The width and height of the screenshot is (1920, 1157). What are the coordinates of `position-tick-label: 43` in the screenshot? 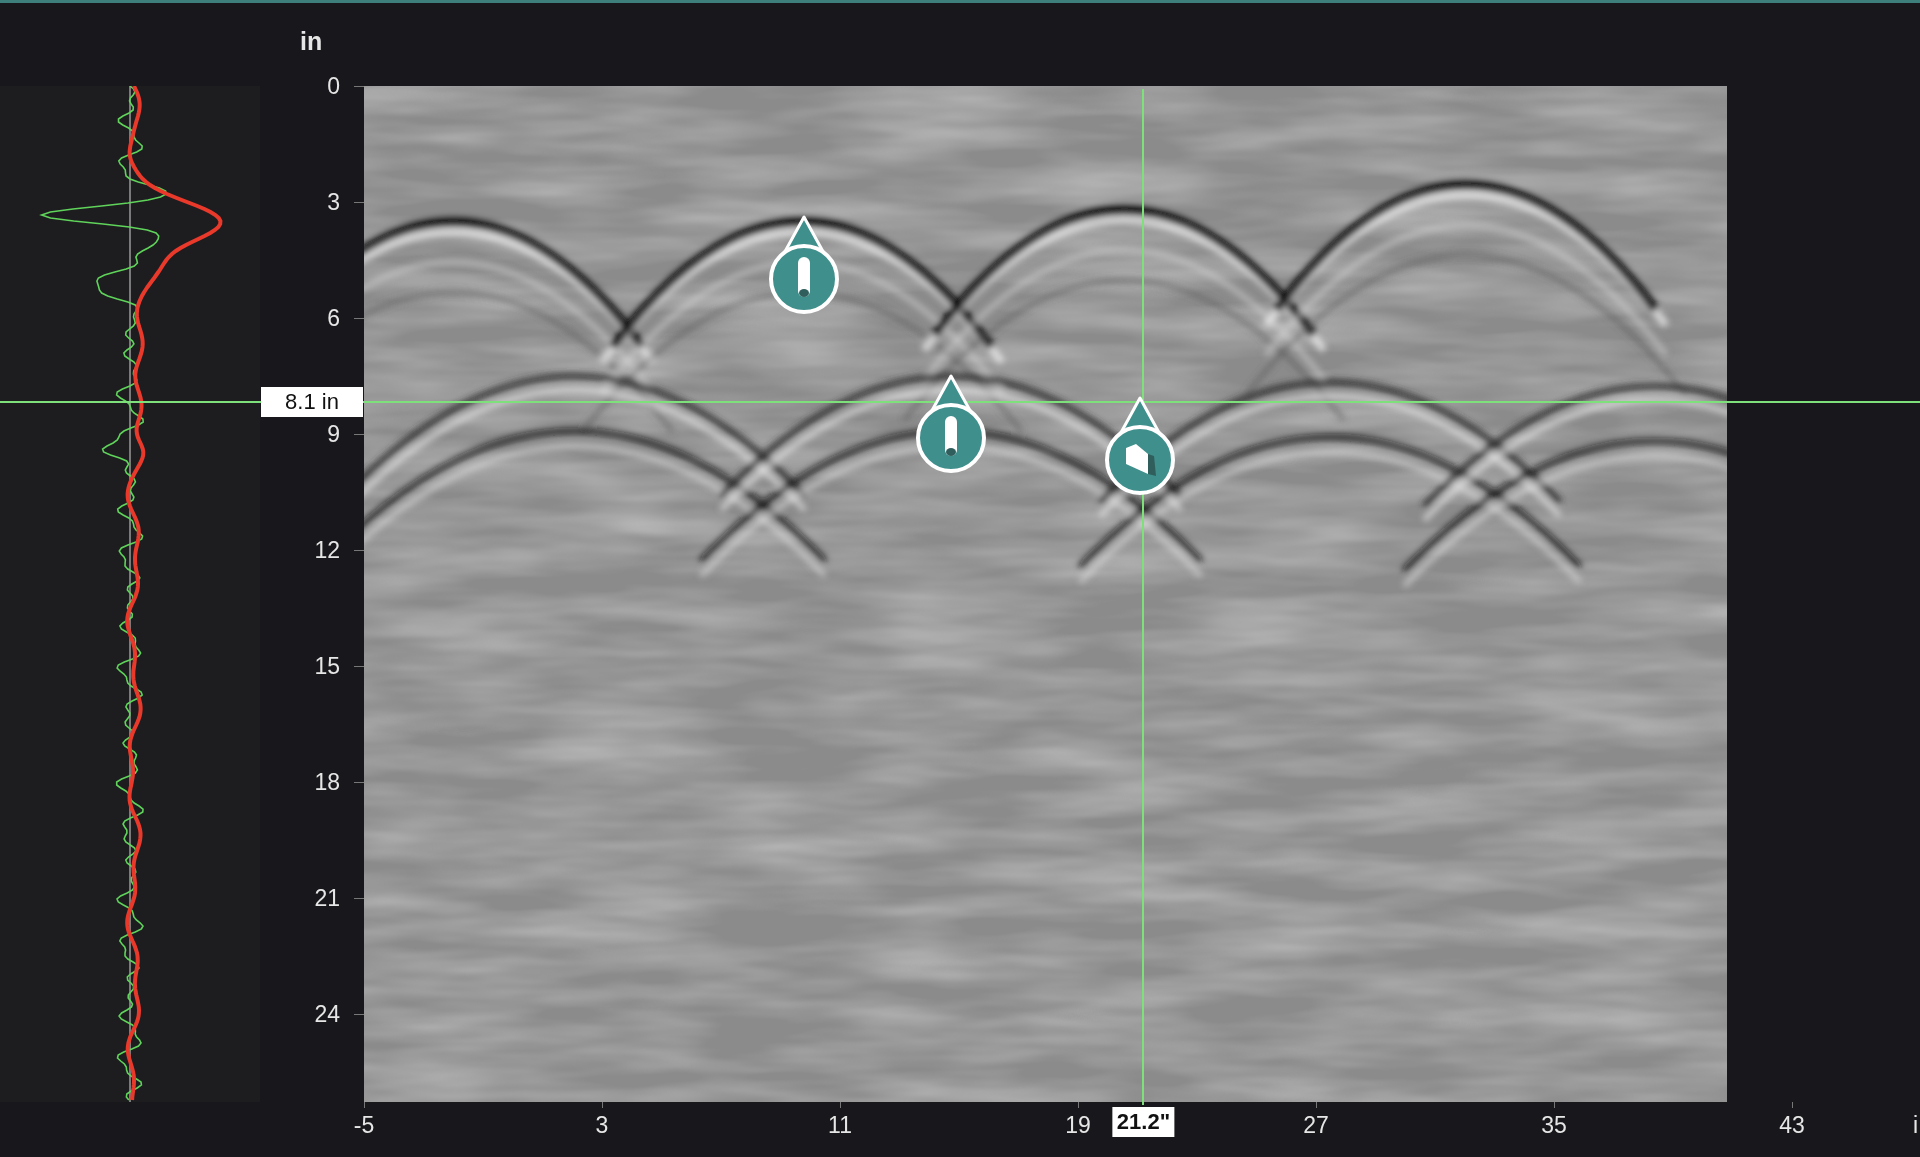 It's located at (1792, 1125).